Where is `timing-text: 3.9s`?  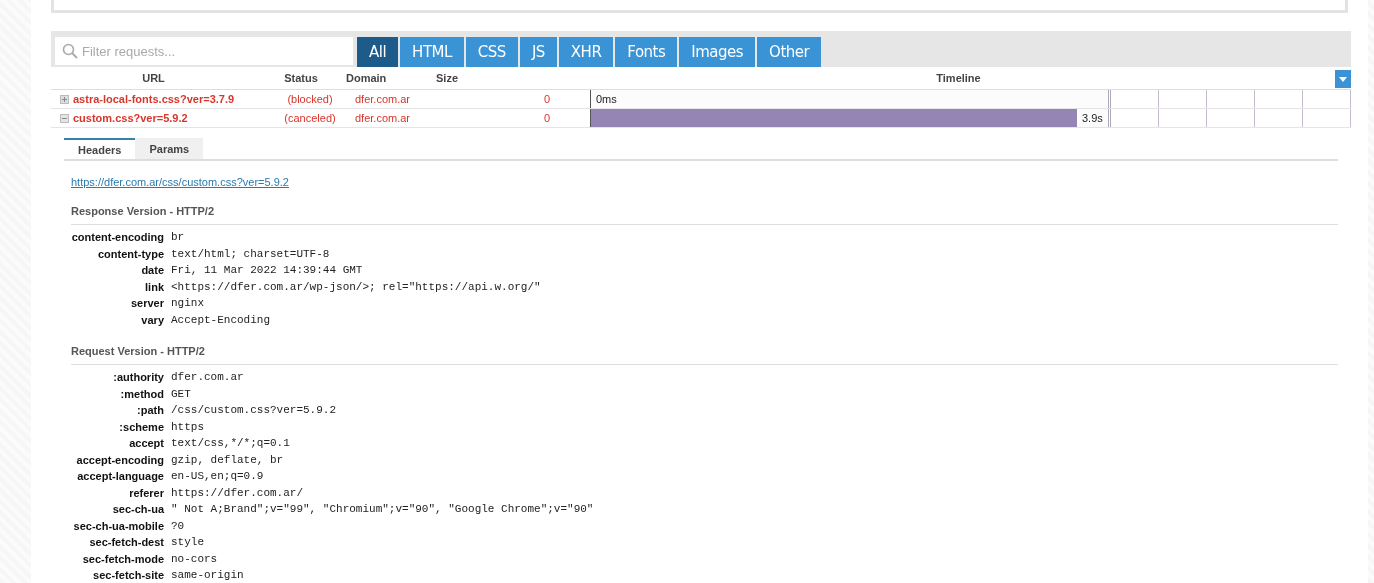 timing-text: 3.9s is located at coordinates (1092, 118).